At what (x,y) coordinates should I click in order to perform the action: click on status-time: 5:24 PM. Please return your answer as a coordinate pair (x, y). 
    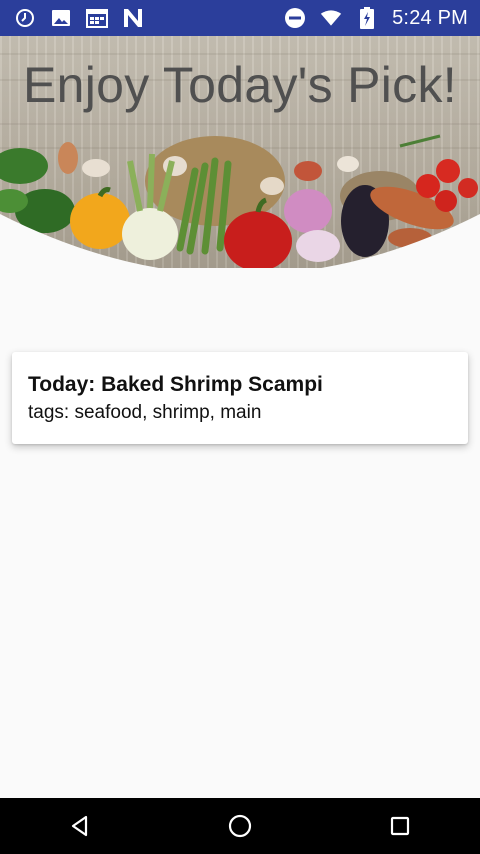
    Looking at the image, I should click on (430, 17).